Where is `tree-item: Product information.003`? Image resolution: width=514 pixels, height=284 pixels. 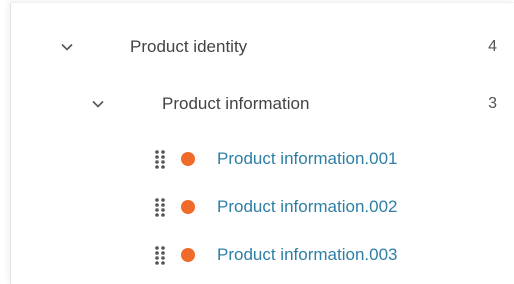
tree-item: Product information.003 is located at coordinates (262, 255).